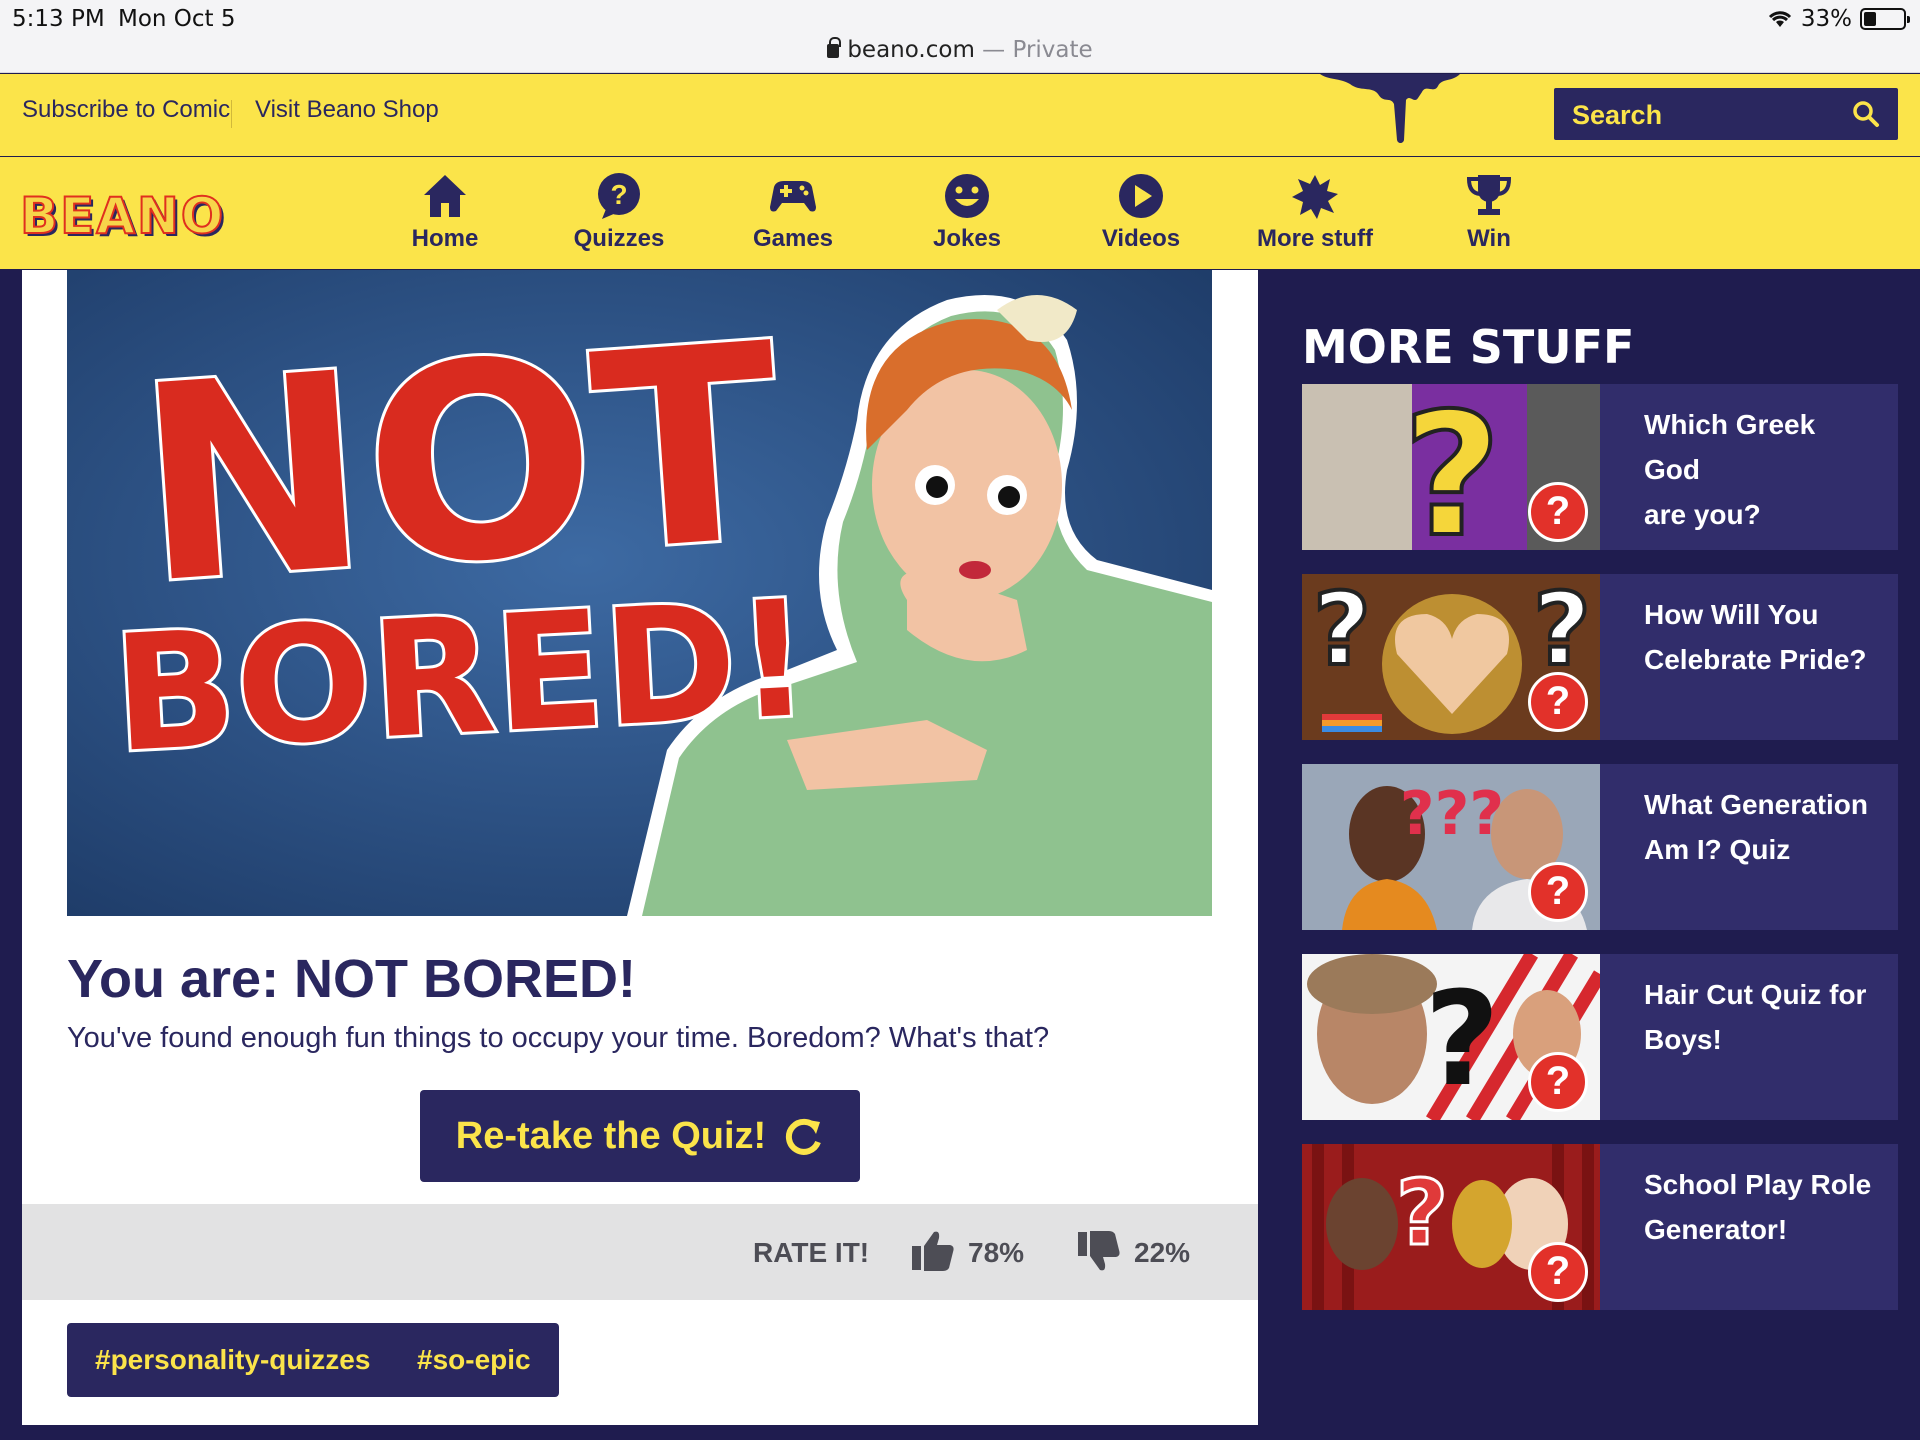  I want to click on thumbs-up-percent: 78%, so click(996, 1252).